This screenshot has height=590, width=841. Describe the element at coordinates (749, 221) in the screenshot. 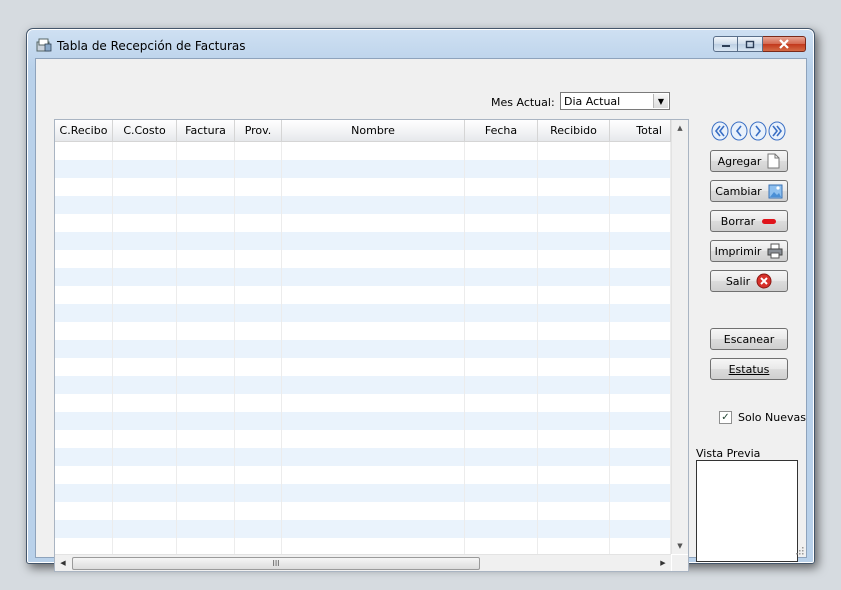

I see `borrar-button: Borrar` at that location.